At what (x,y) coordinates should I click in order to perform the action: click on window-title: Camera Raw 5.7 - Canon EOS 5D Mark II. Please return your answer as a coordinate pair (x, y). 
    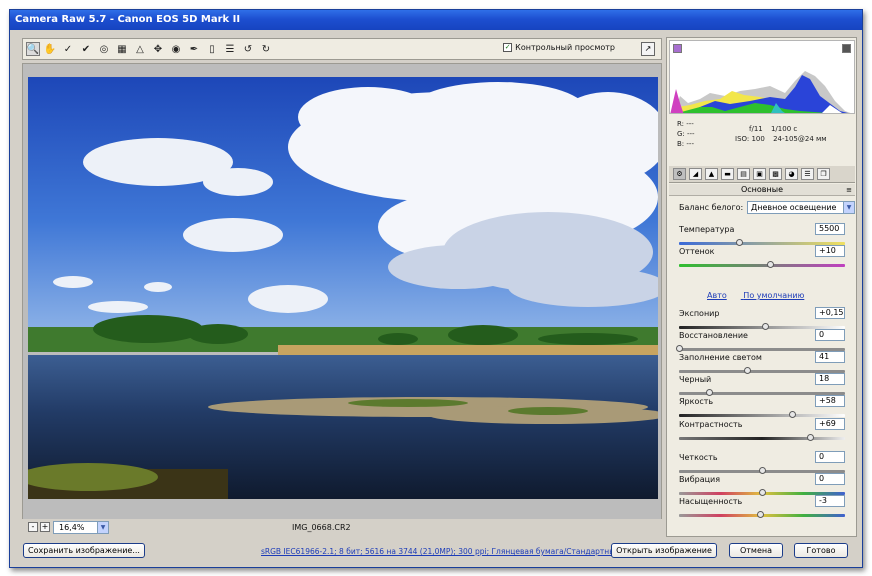
    Looking at the image, I should click on (436, 20).